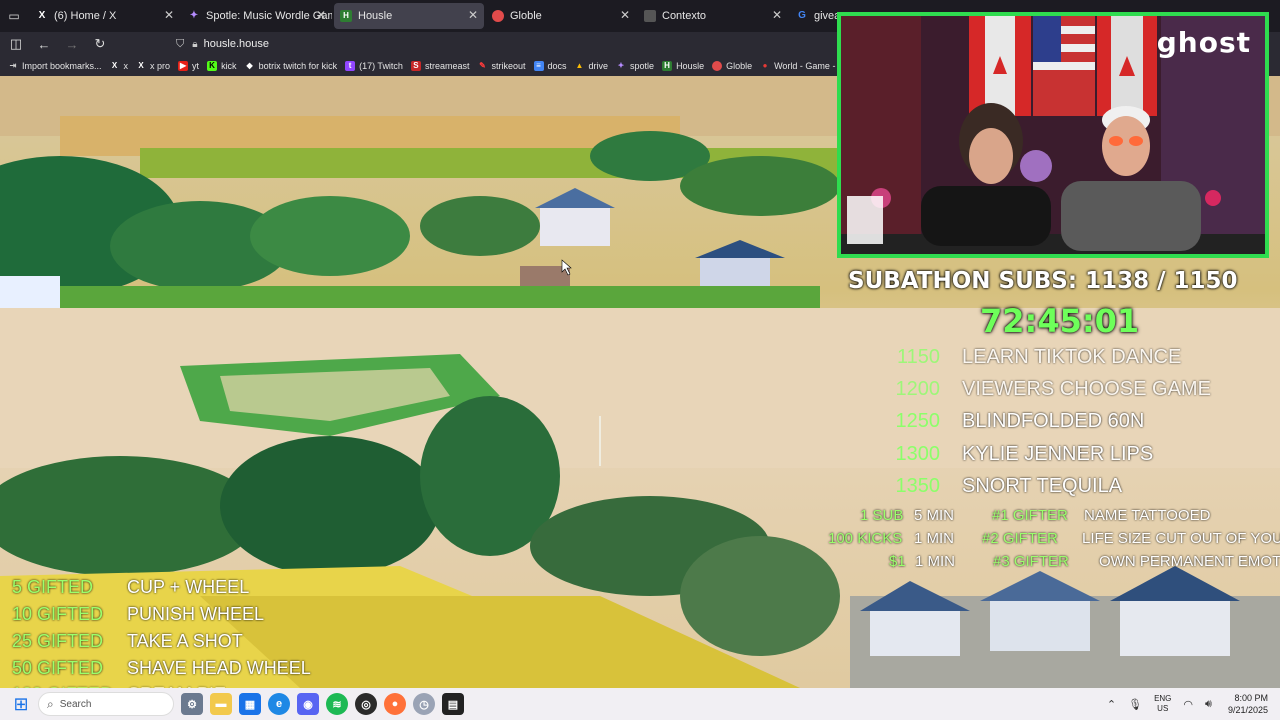  I want to click on gifted-row: 10 GIFTED PUNISH WHEEL, so click(138, 614).